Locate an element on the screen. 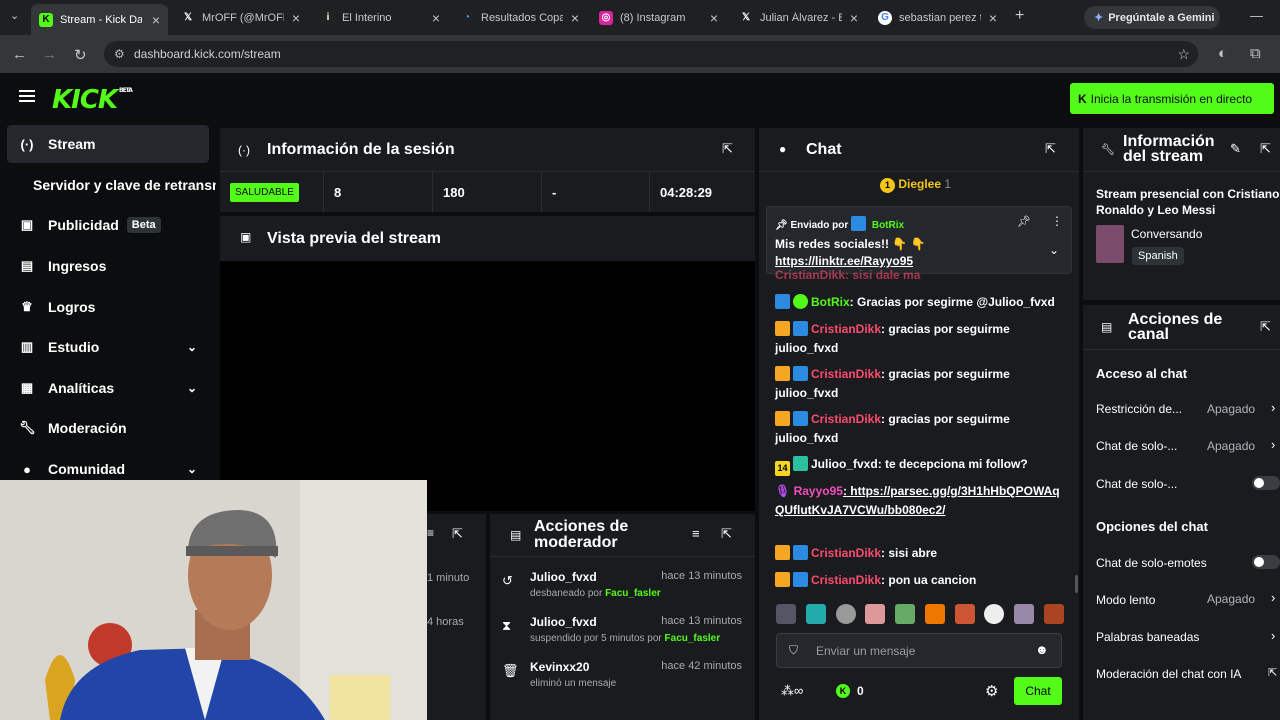  site-settings-icon: ⚙ is located at coordinates (119, 54).